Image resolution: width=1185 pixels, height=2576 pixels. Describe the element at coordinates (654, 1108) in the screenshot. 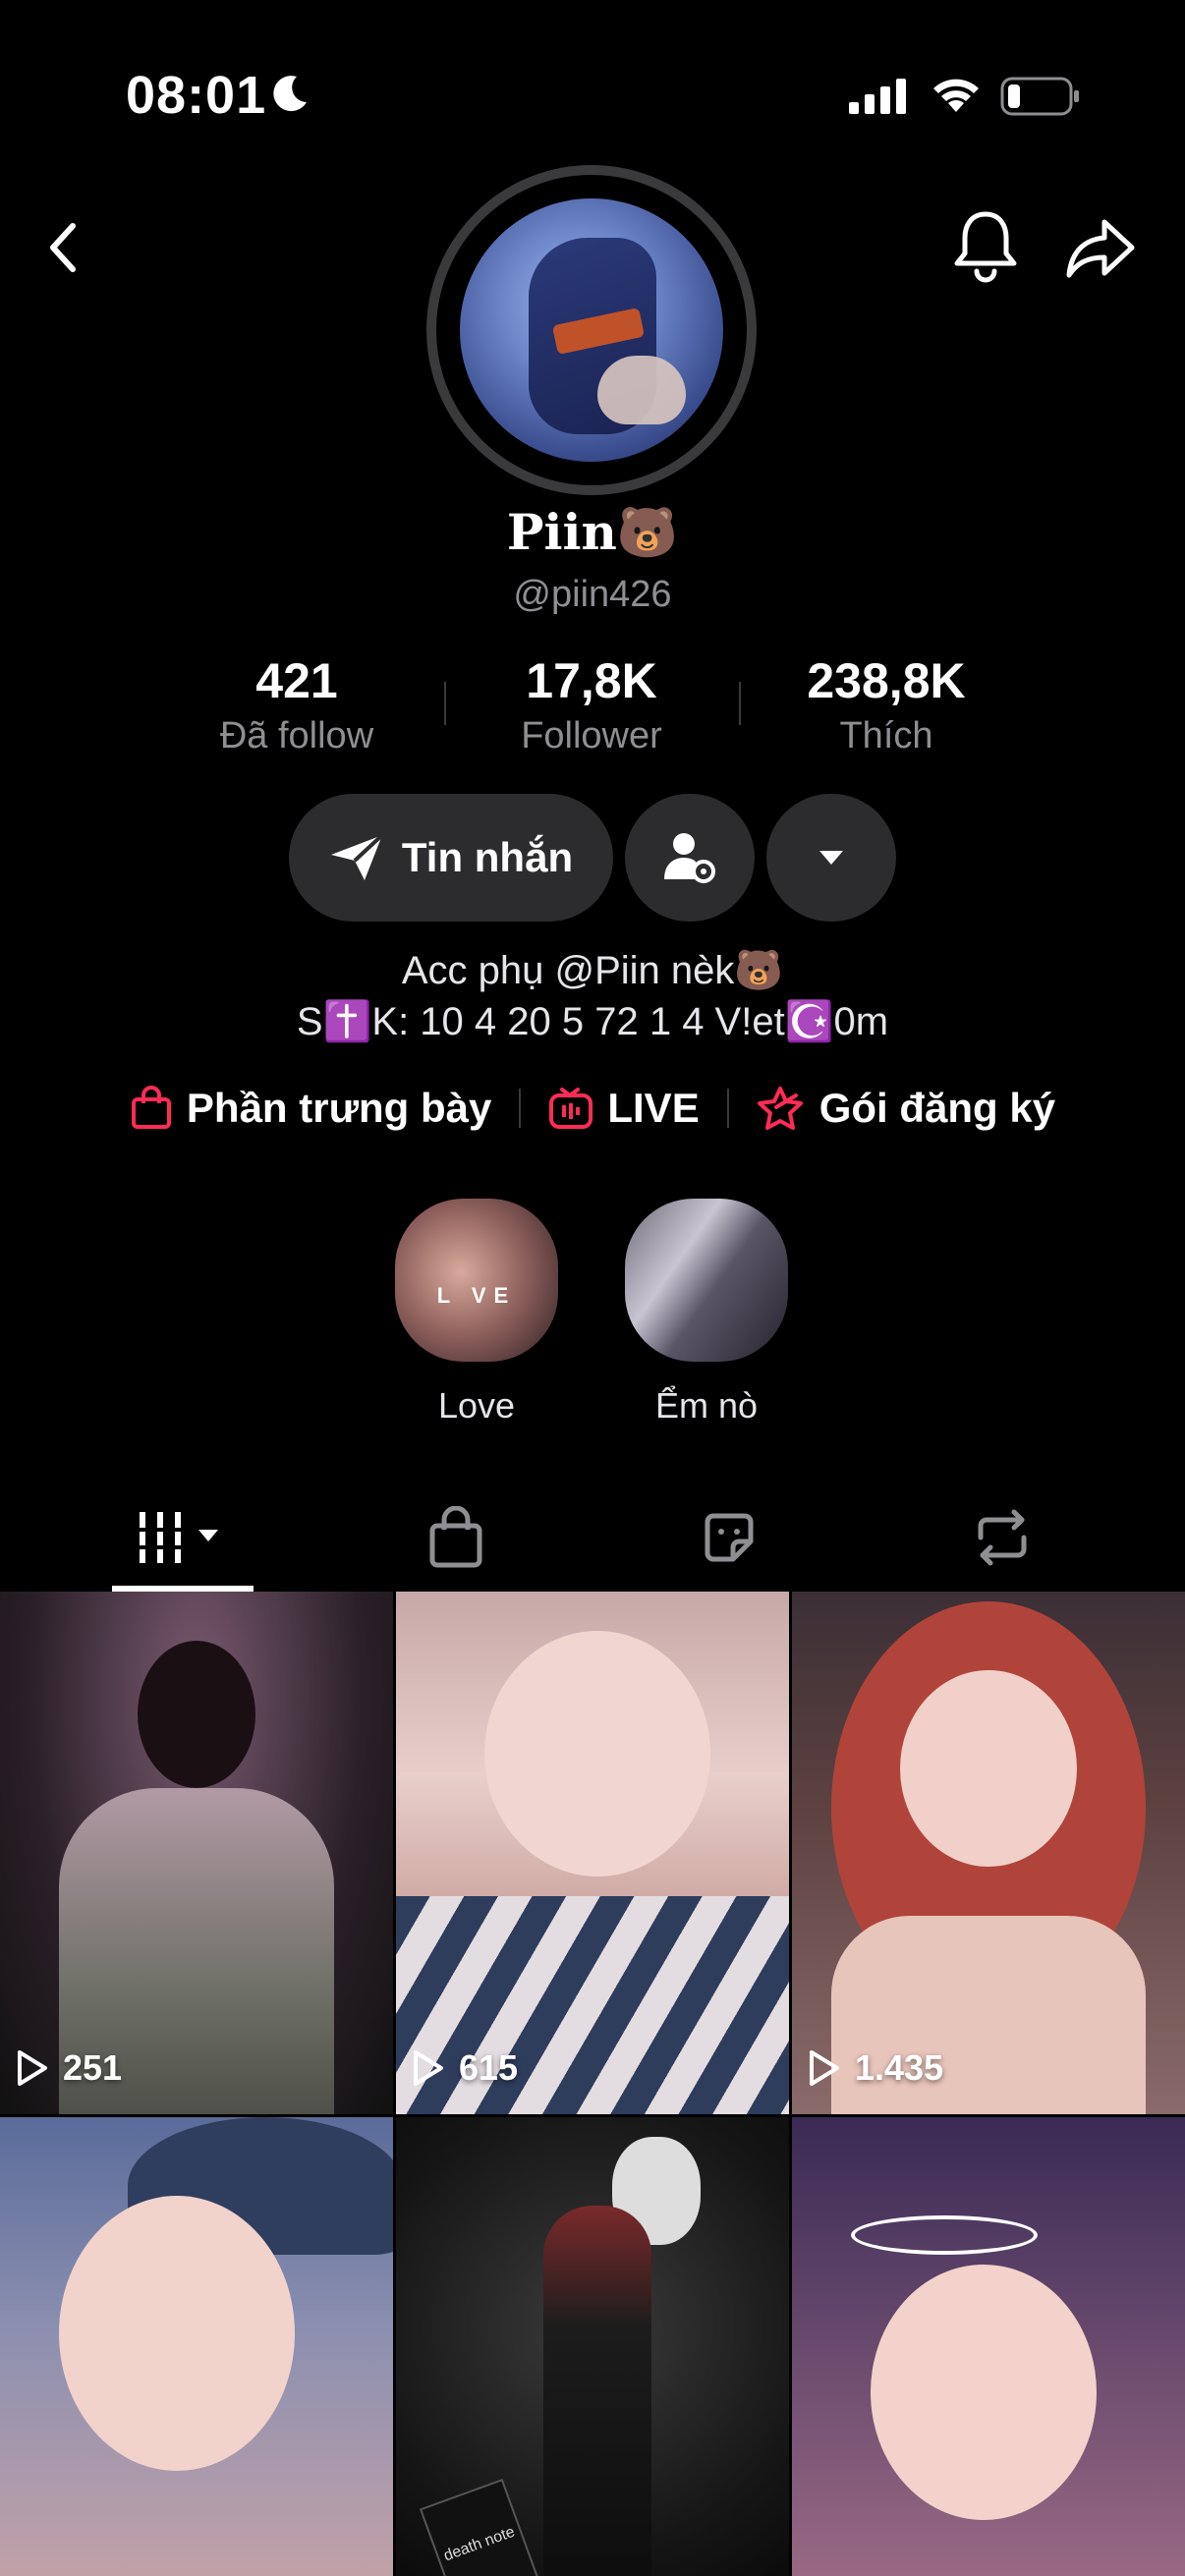

I see `live-label: LIVE` at that location.